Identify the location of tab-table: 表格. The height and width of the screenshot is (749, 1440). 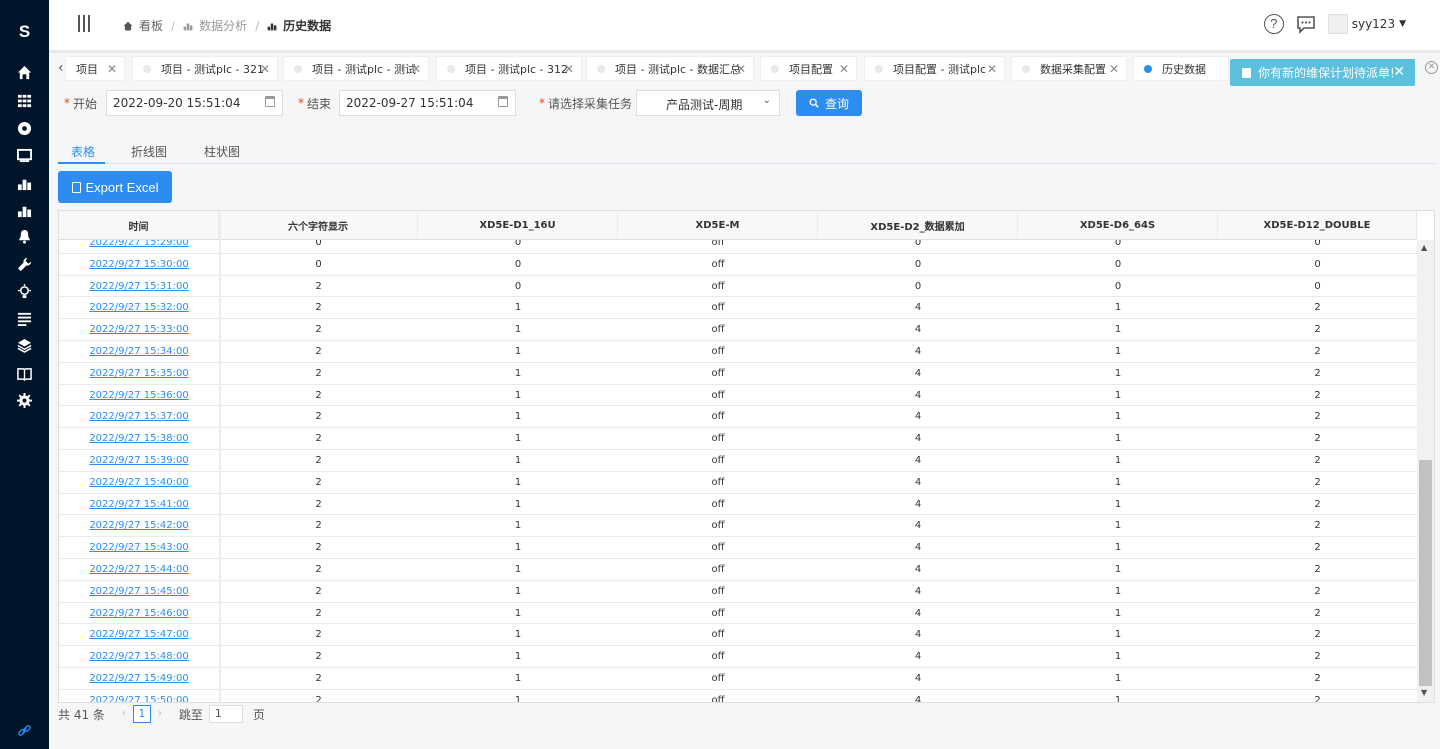
(83, 151).